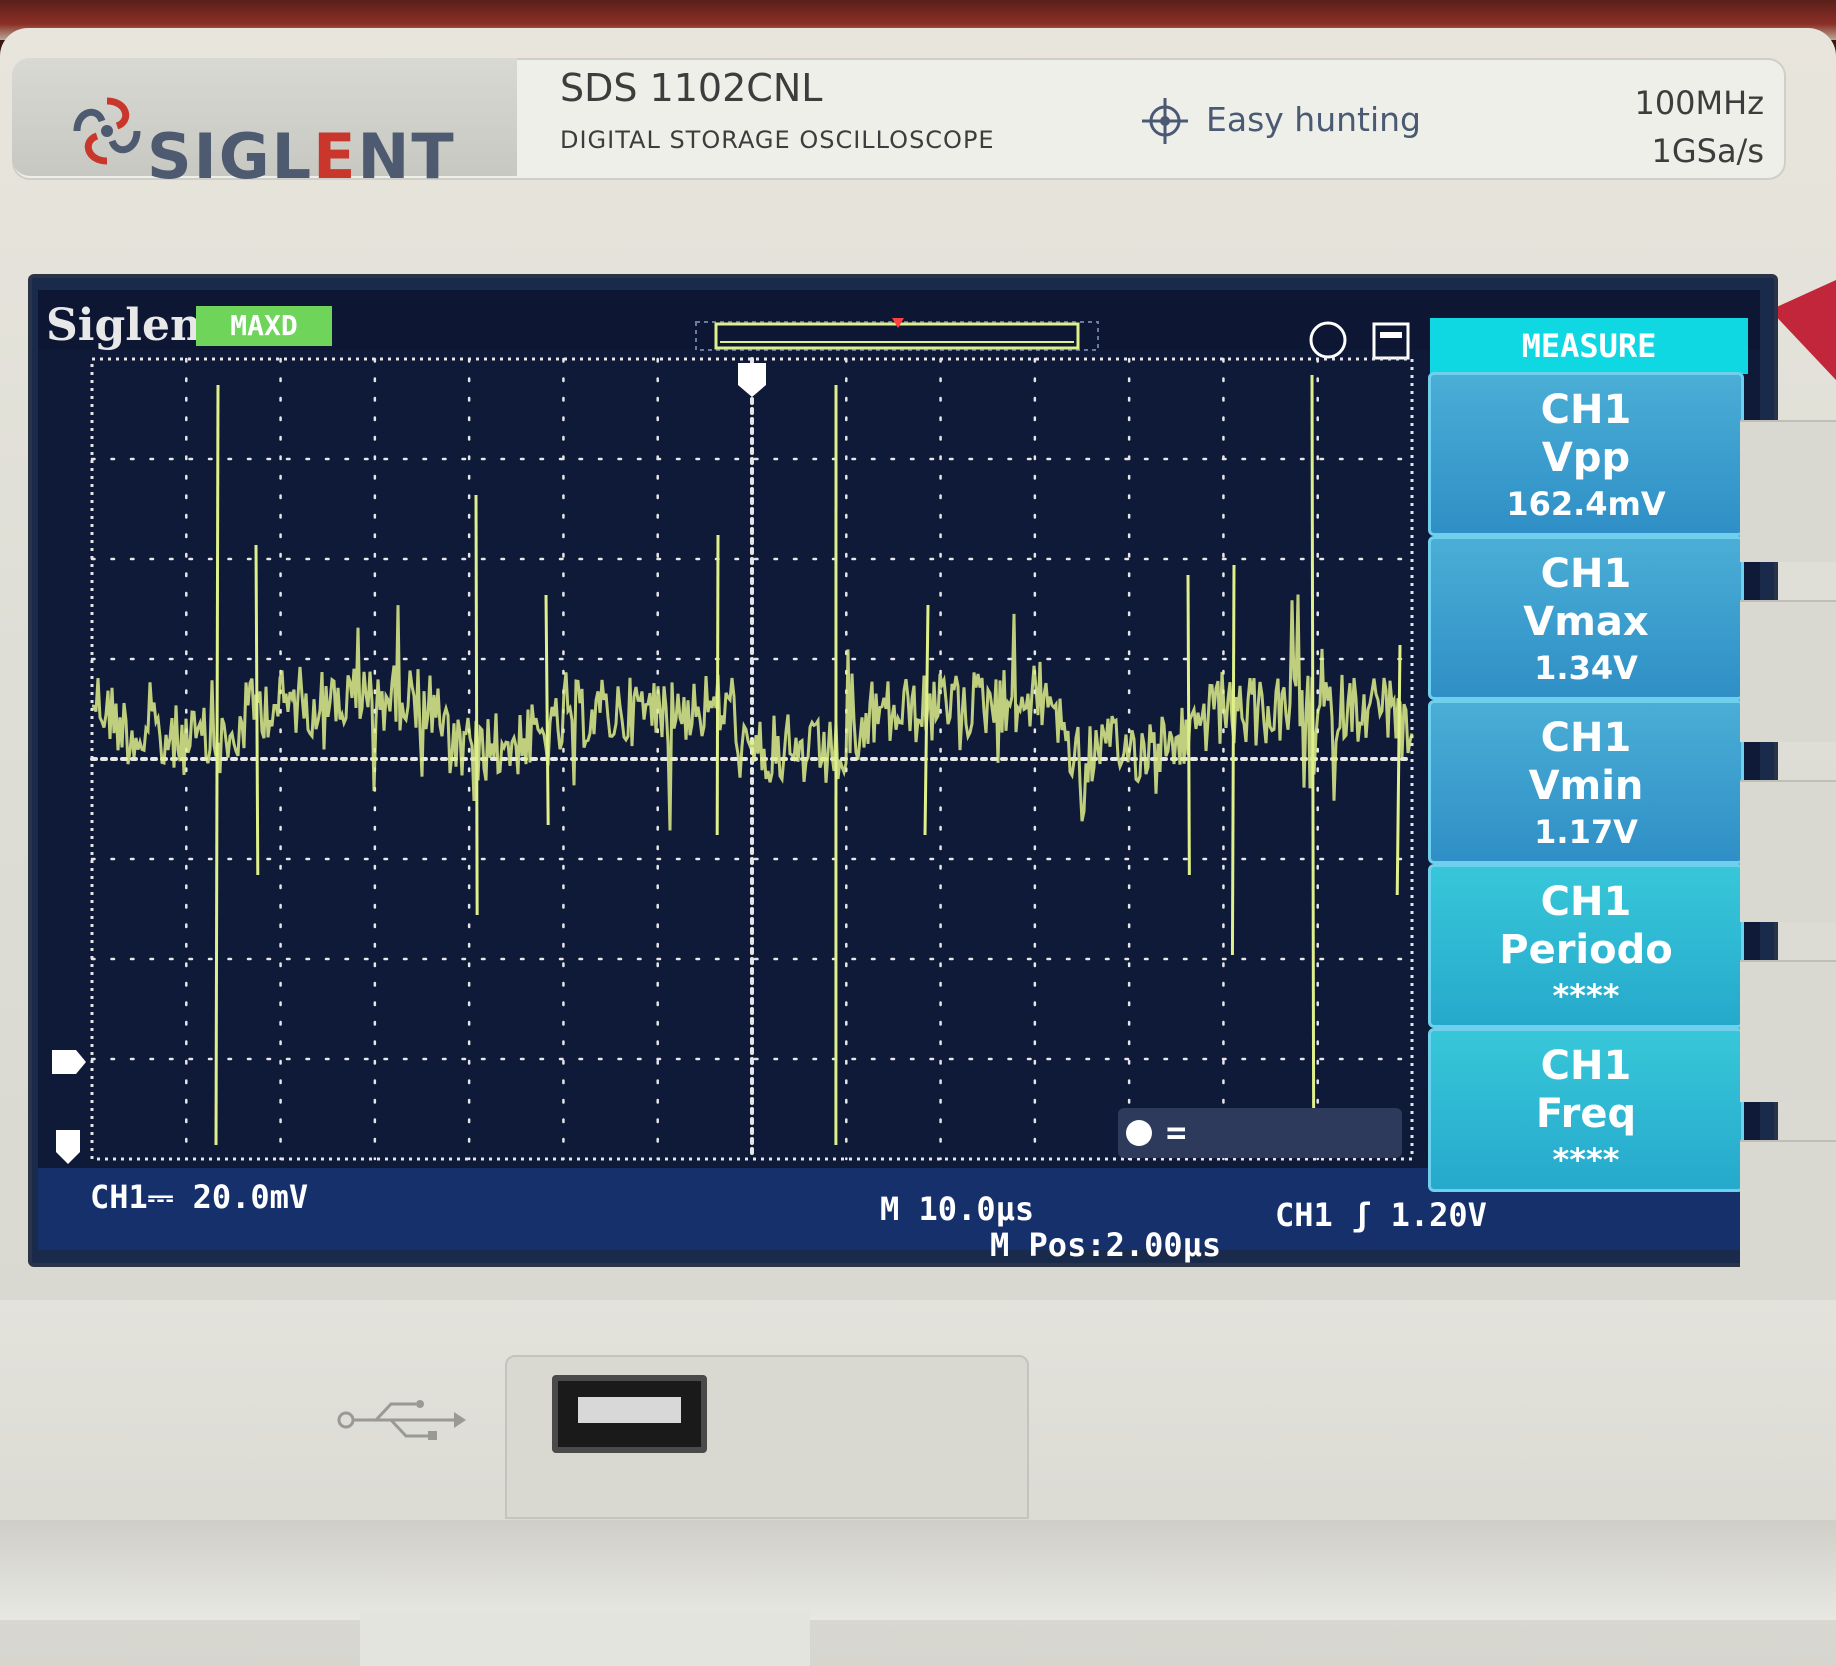 This screenshot has height=1666, width=1836. What do you see at coordinates (1260, 1155) in the screenshot?
I see `frequency-counter: = 27.6369KHz` at bounding box center [1260, 1155].